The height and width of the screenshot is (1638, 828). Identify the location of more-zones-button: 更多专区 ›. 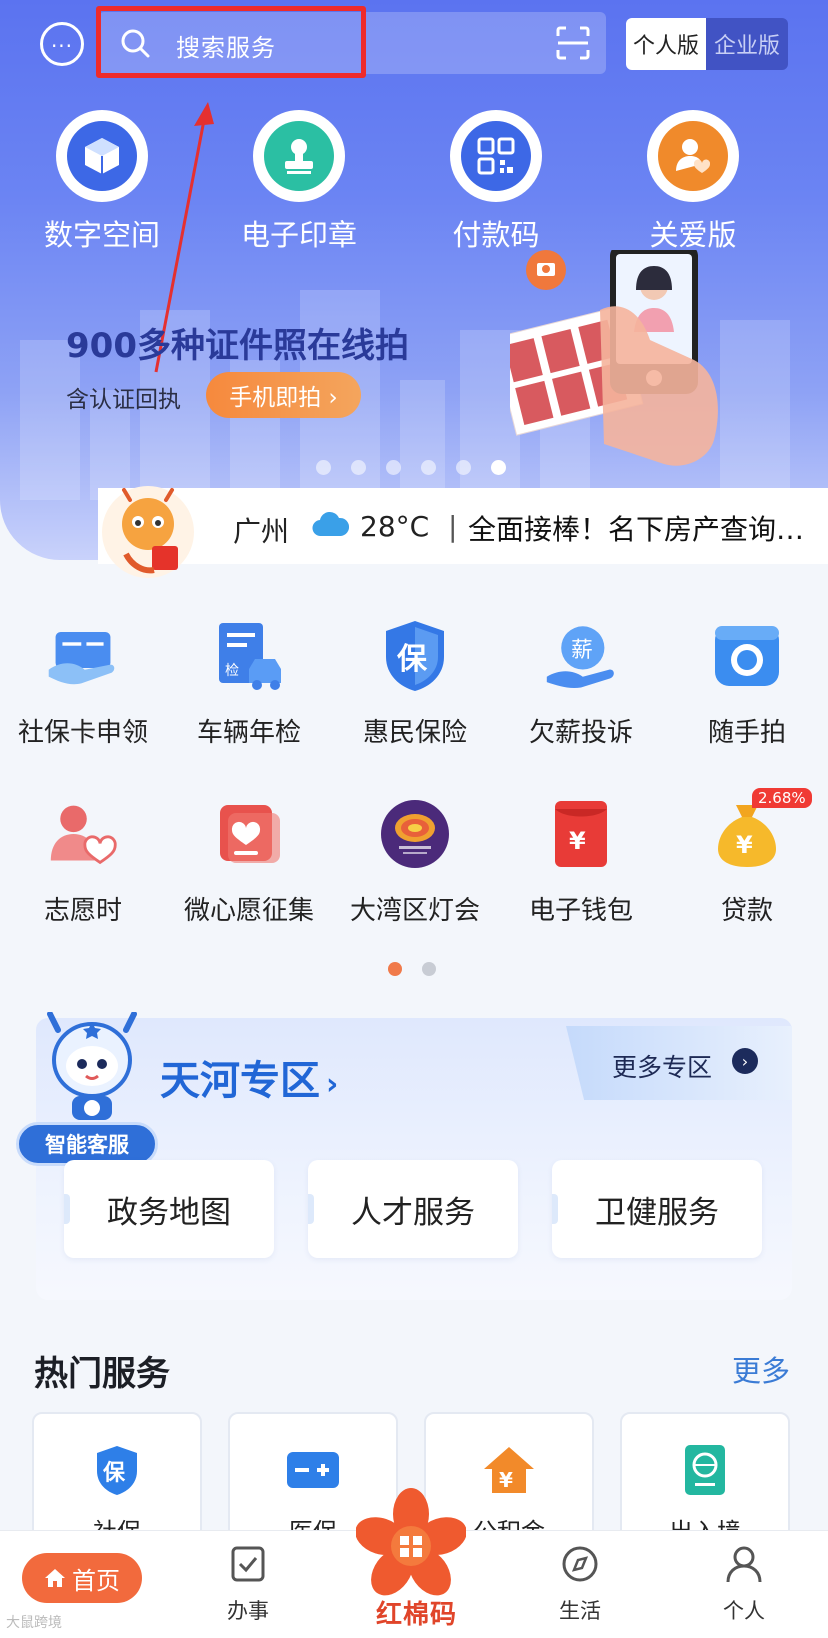
(679, 1063).